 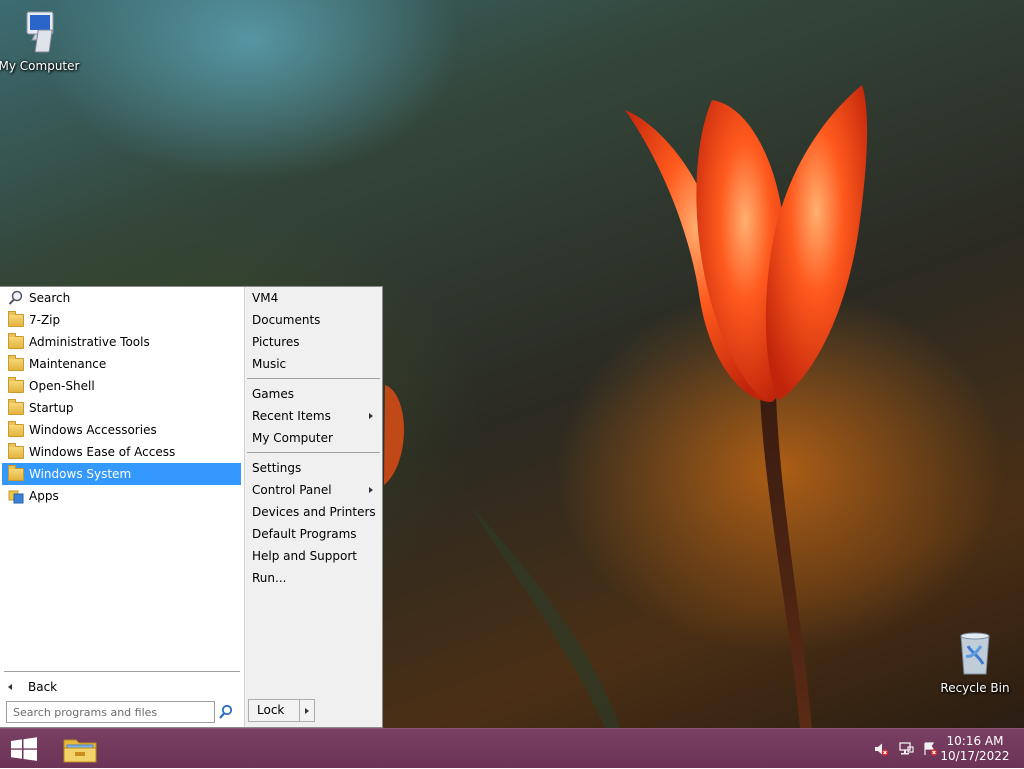 I want to click on place-item-default-programs: Default Programs, so click(x=313, y=534).